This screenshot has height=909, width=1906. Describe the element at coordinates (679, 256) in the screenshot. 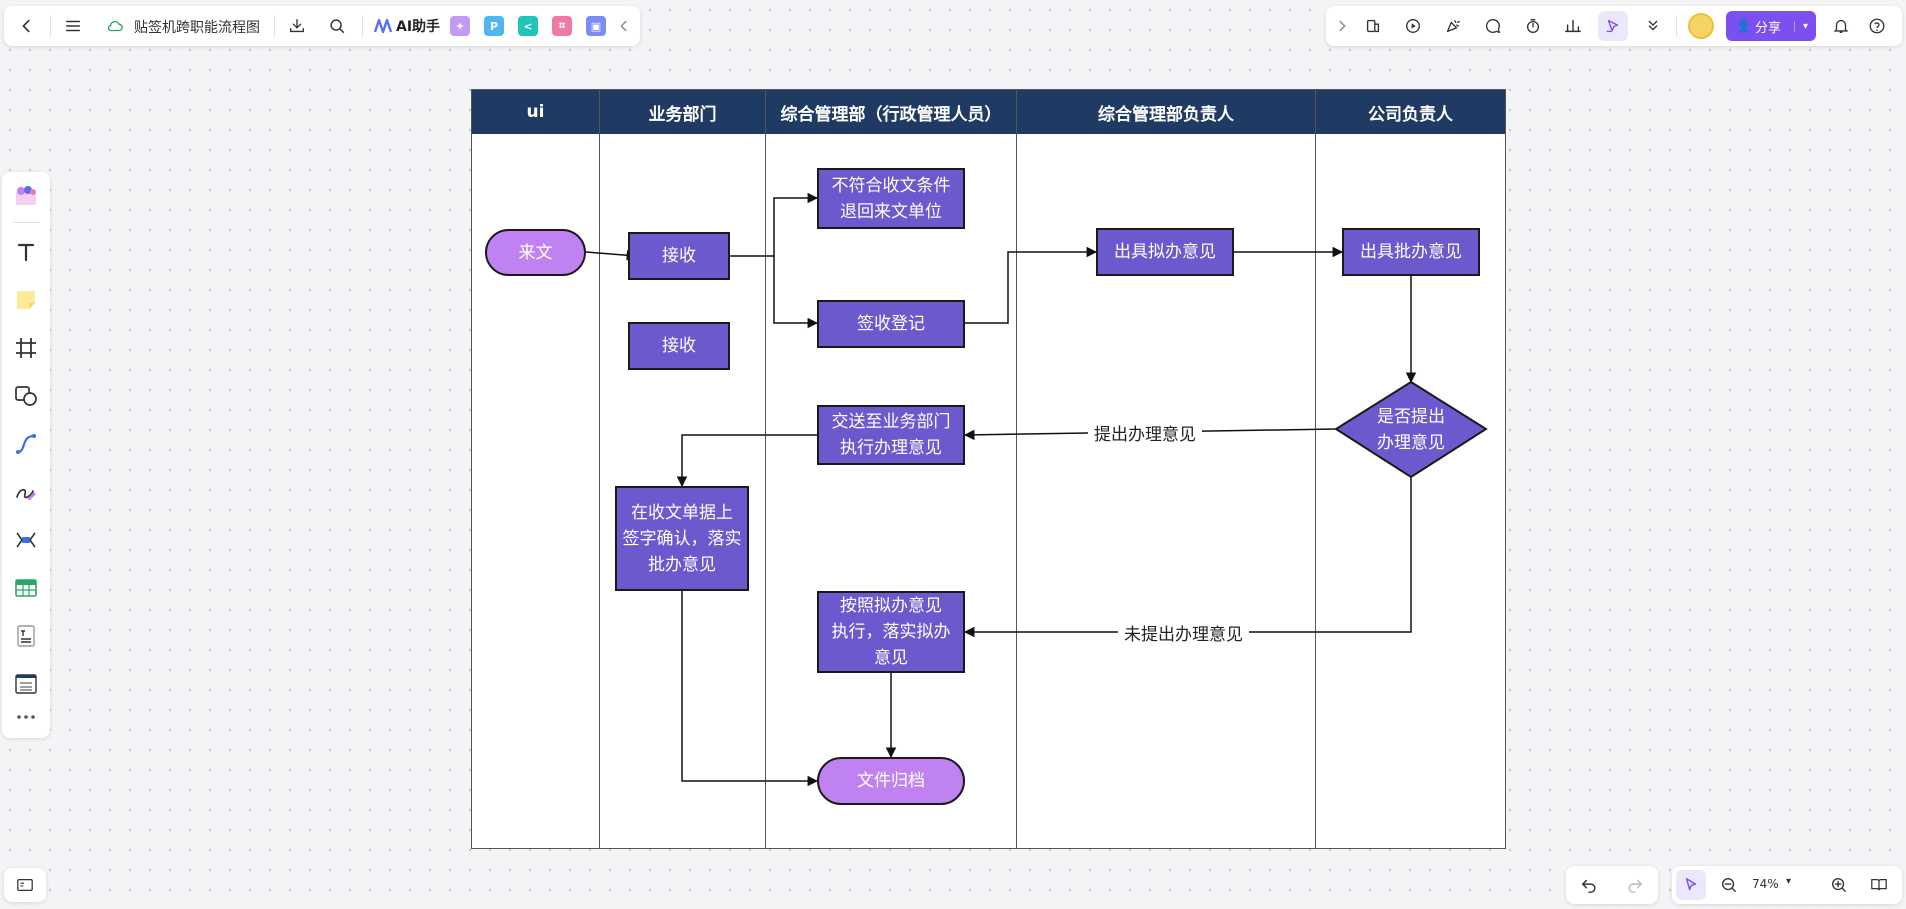

I see `node-jieshou-1: 接收` at that location.